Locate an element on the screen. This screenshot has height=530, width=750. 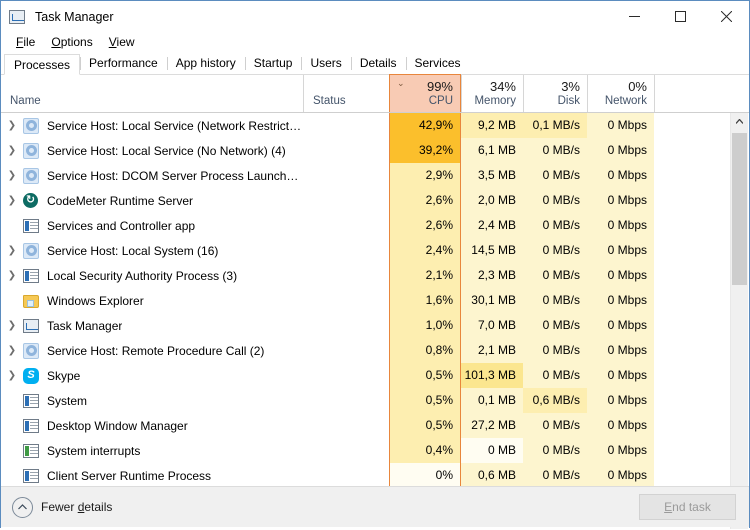
minimize-button is located at coordinates (634, 16).